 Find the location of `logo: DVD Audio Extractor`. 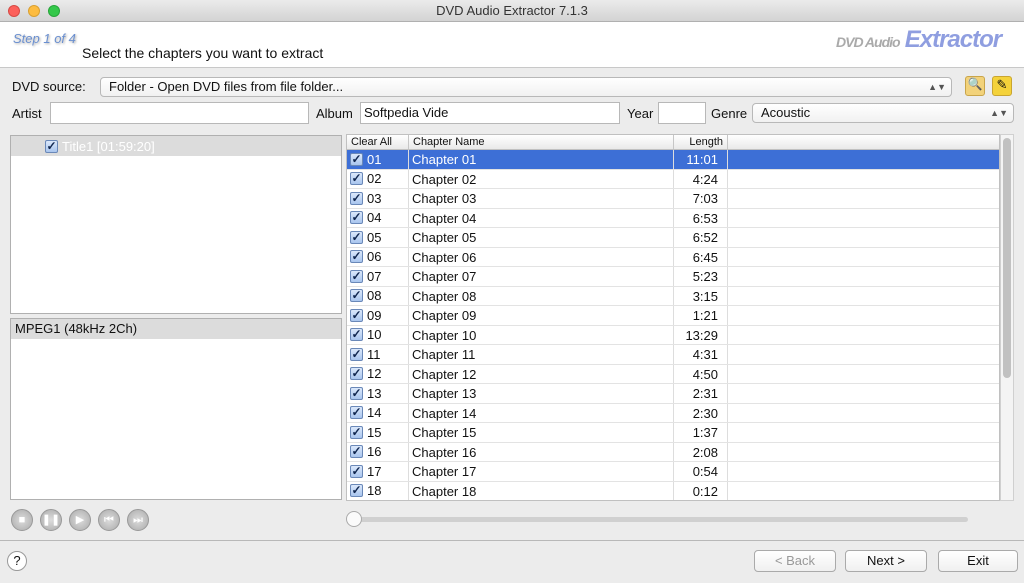

logo: DVD Audio Extractor is located at coordinates (919, 39).